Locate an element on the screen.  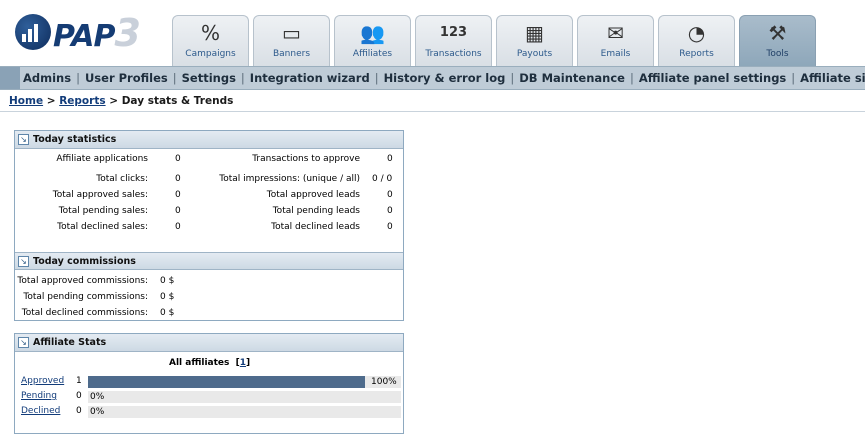
tab-label: Transactions is located at coordinates (453, 54).